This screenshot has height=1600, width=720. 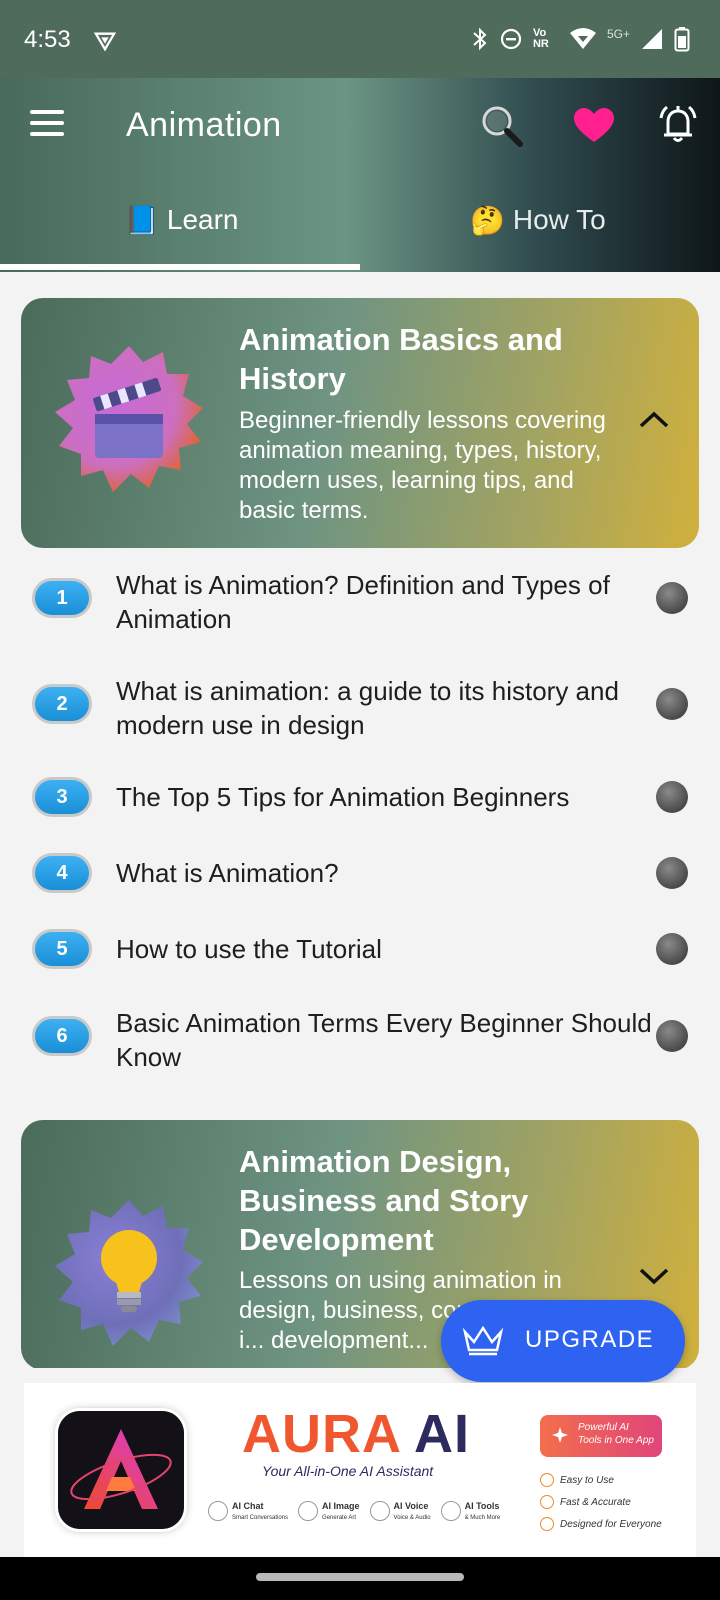 I want to click on menu-icon, so click(x=48, y=124).